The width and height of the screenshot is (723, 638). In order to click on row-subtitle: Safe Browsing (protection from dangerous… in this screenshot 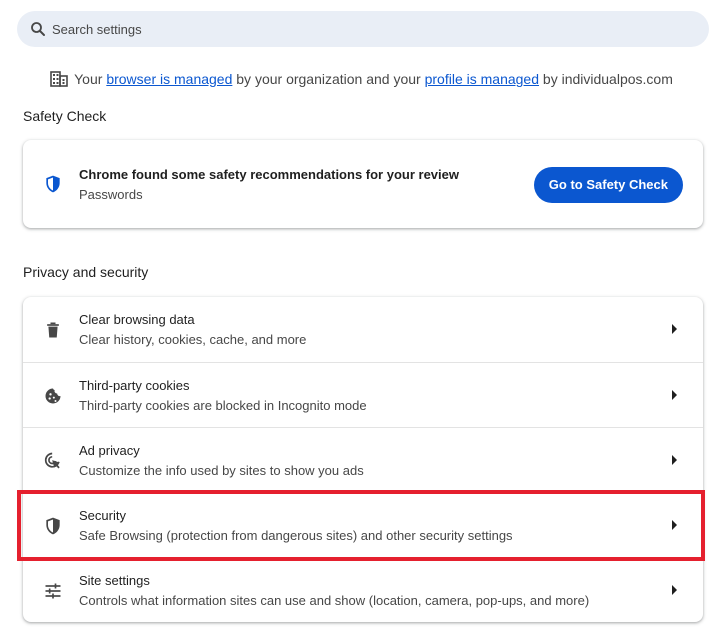, I will do `click(296, 535)`.